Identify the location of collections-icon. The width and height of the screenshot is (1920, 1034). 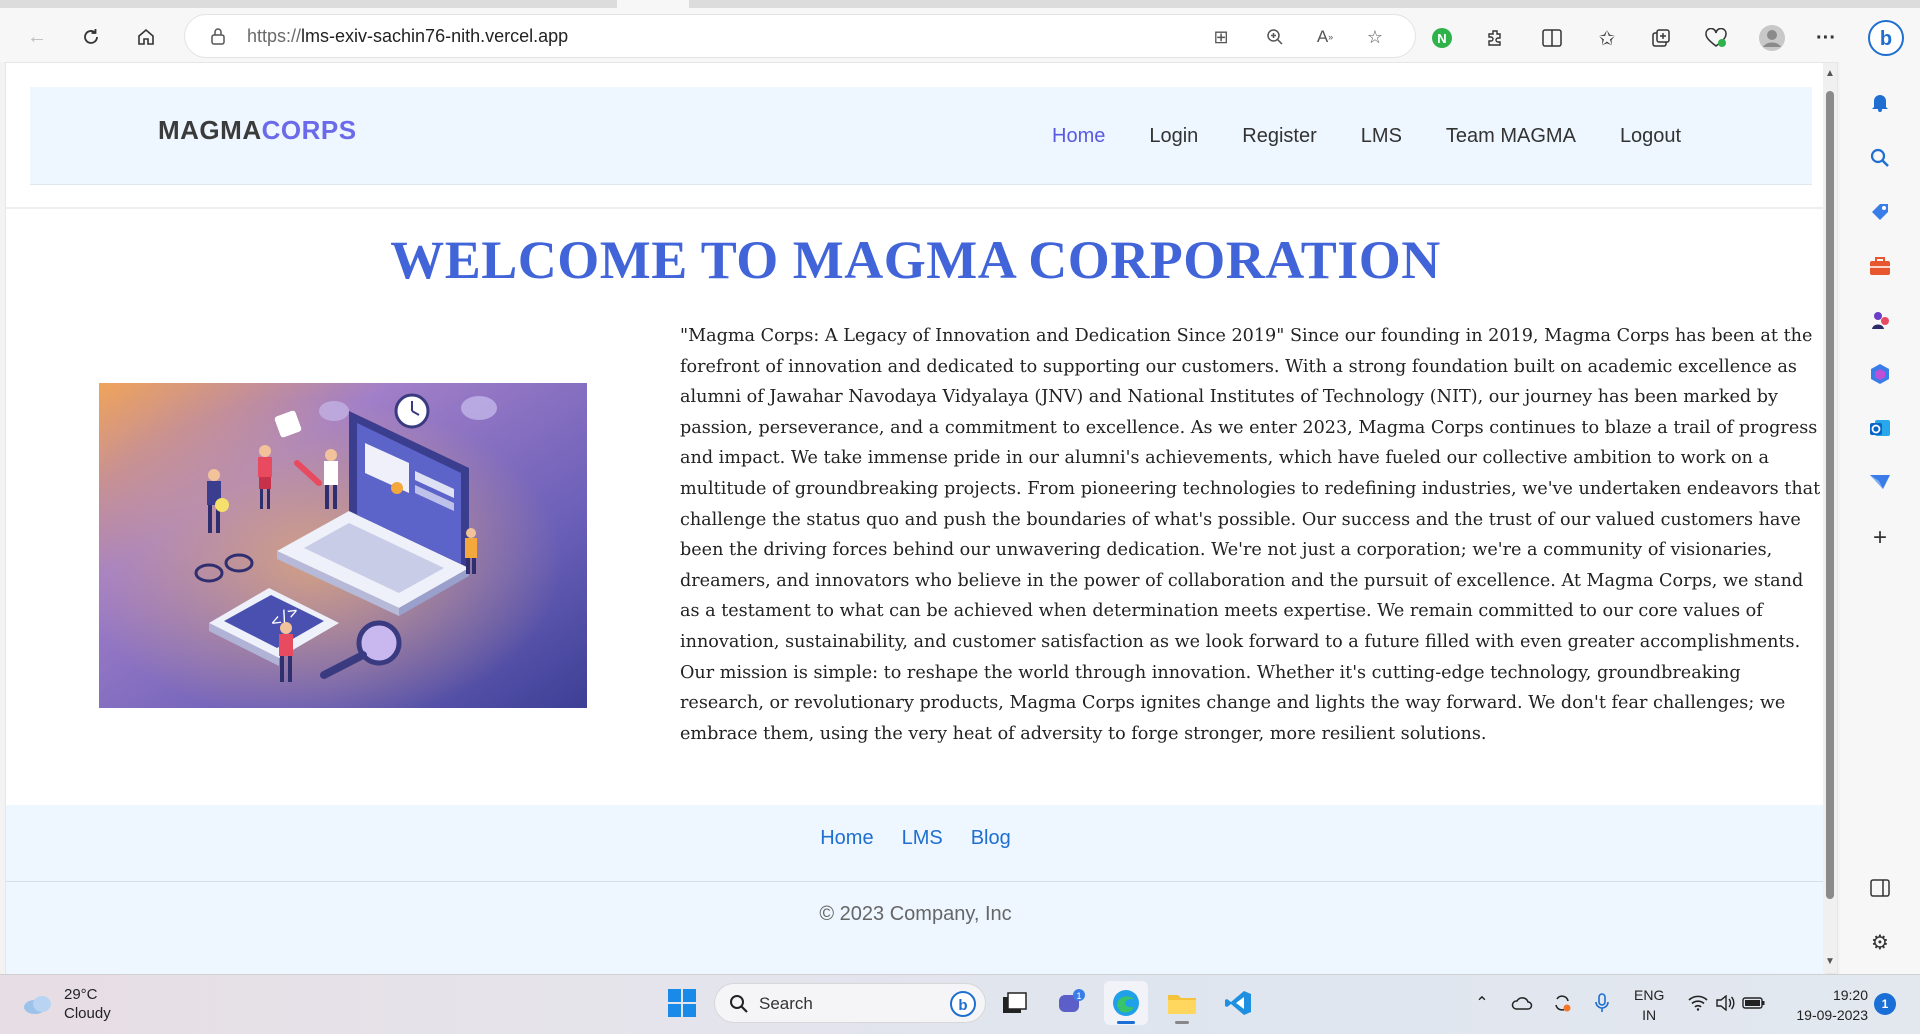
(1661, 38).